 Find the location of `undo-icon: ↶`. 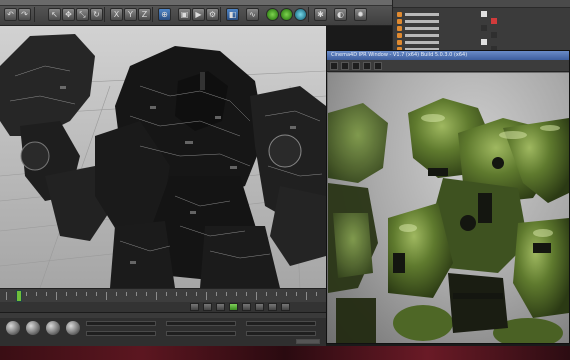

undo-icon: ↶ is located at coordinates (10, 14).